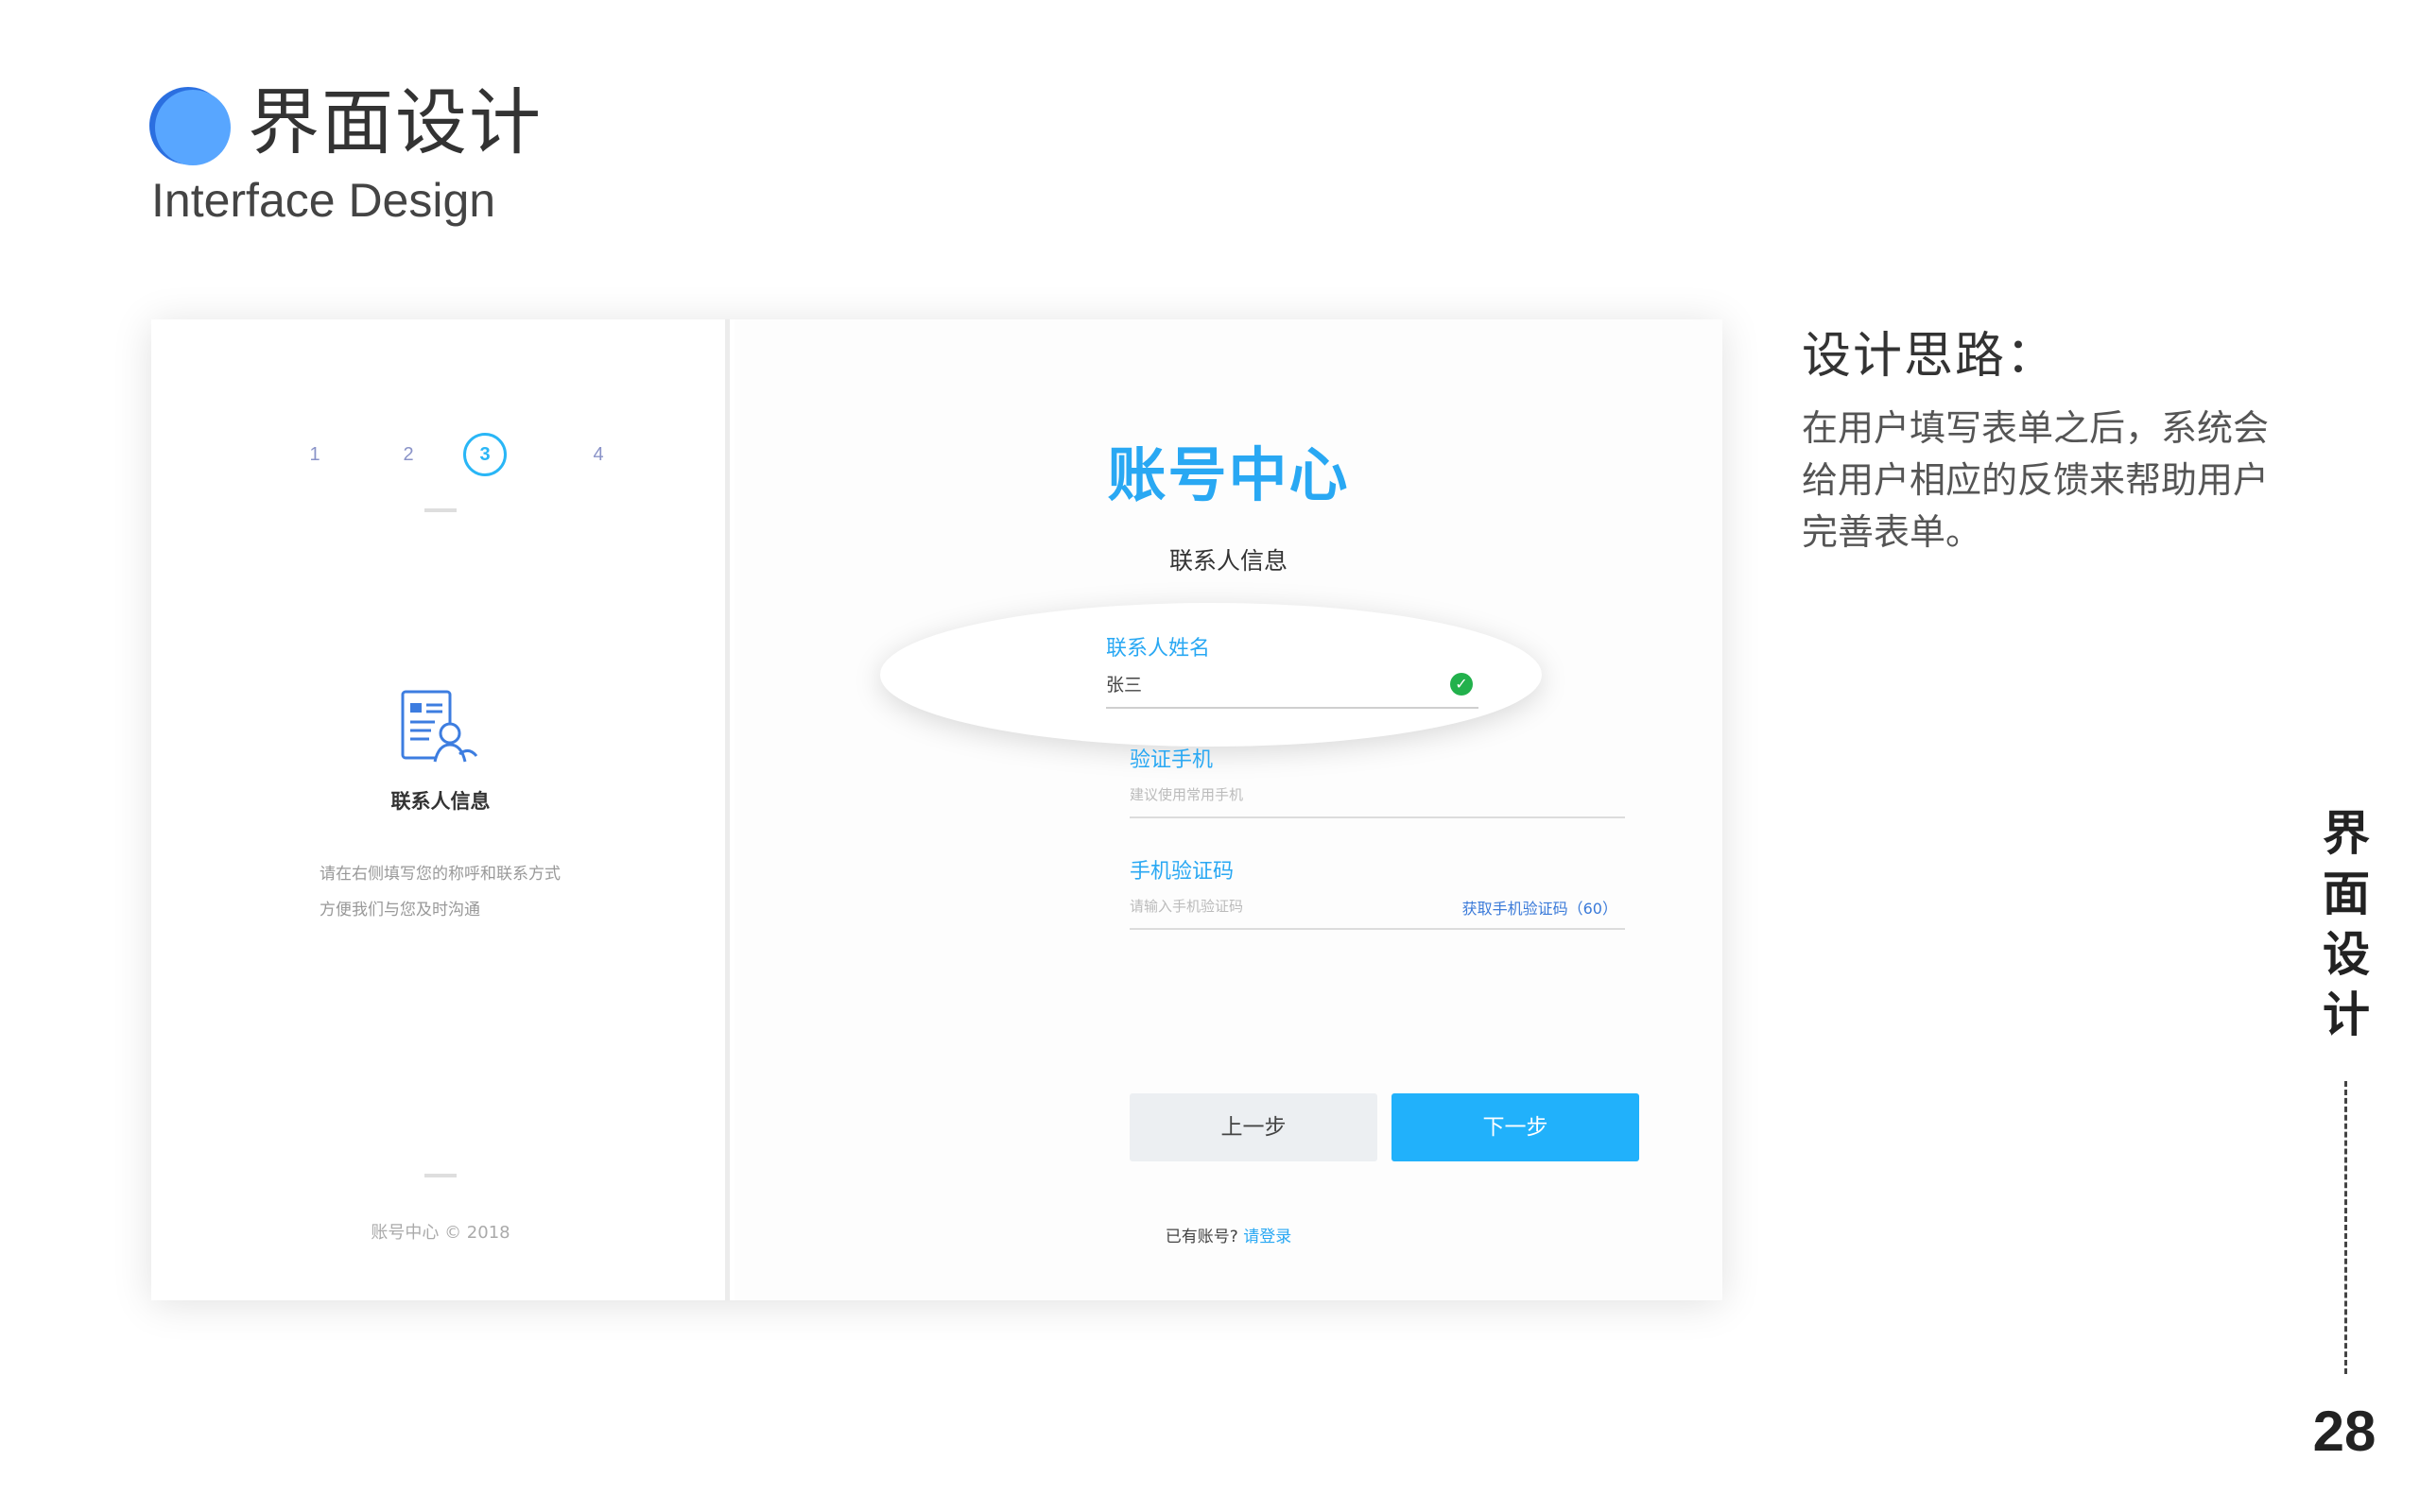  Describe the element at coordinates (1930, 356) in the screenshot. I see `design-idea-title: 设计思路：` at that location.